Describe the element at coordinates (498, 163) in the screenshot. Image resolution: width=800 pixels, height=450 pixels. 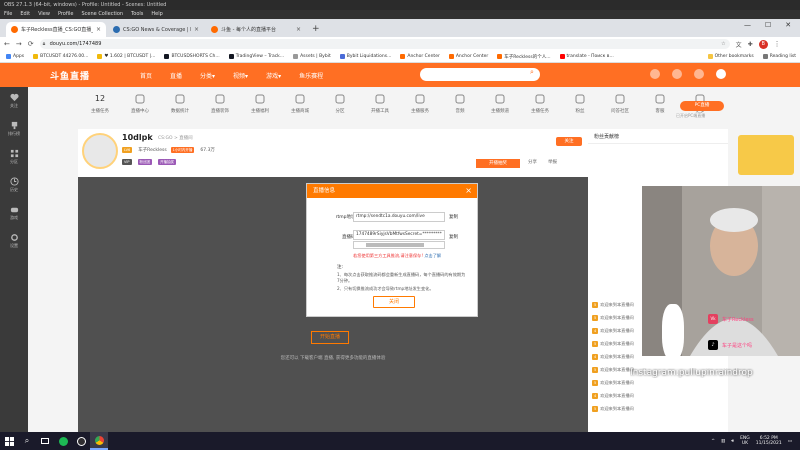
I see `activity-button: 开播抽奖` at that location.